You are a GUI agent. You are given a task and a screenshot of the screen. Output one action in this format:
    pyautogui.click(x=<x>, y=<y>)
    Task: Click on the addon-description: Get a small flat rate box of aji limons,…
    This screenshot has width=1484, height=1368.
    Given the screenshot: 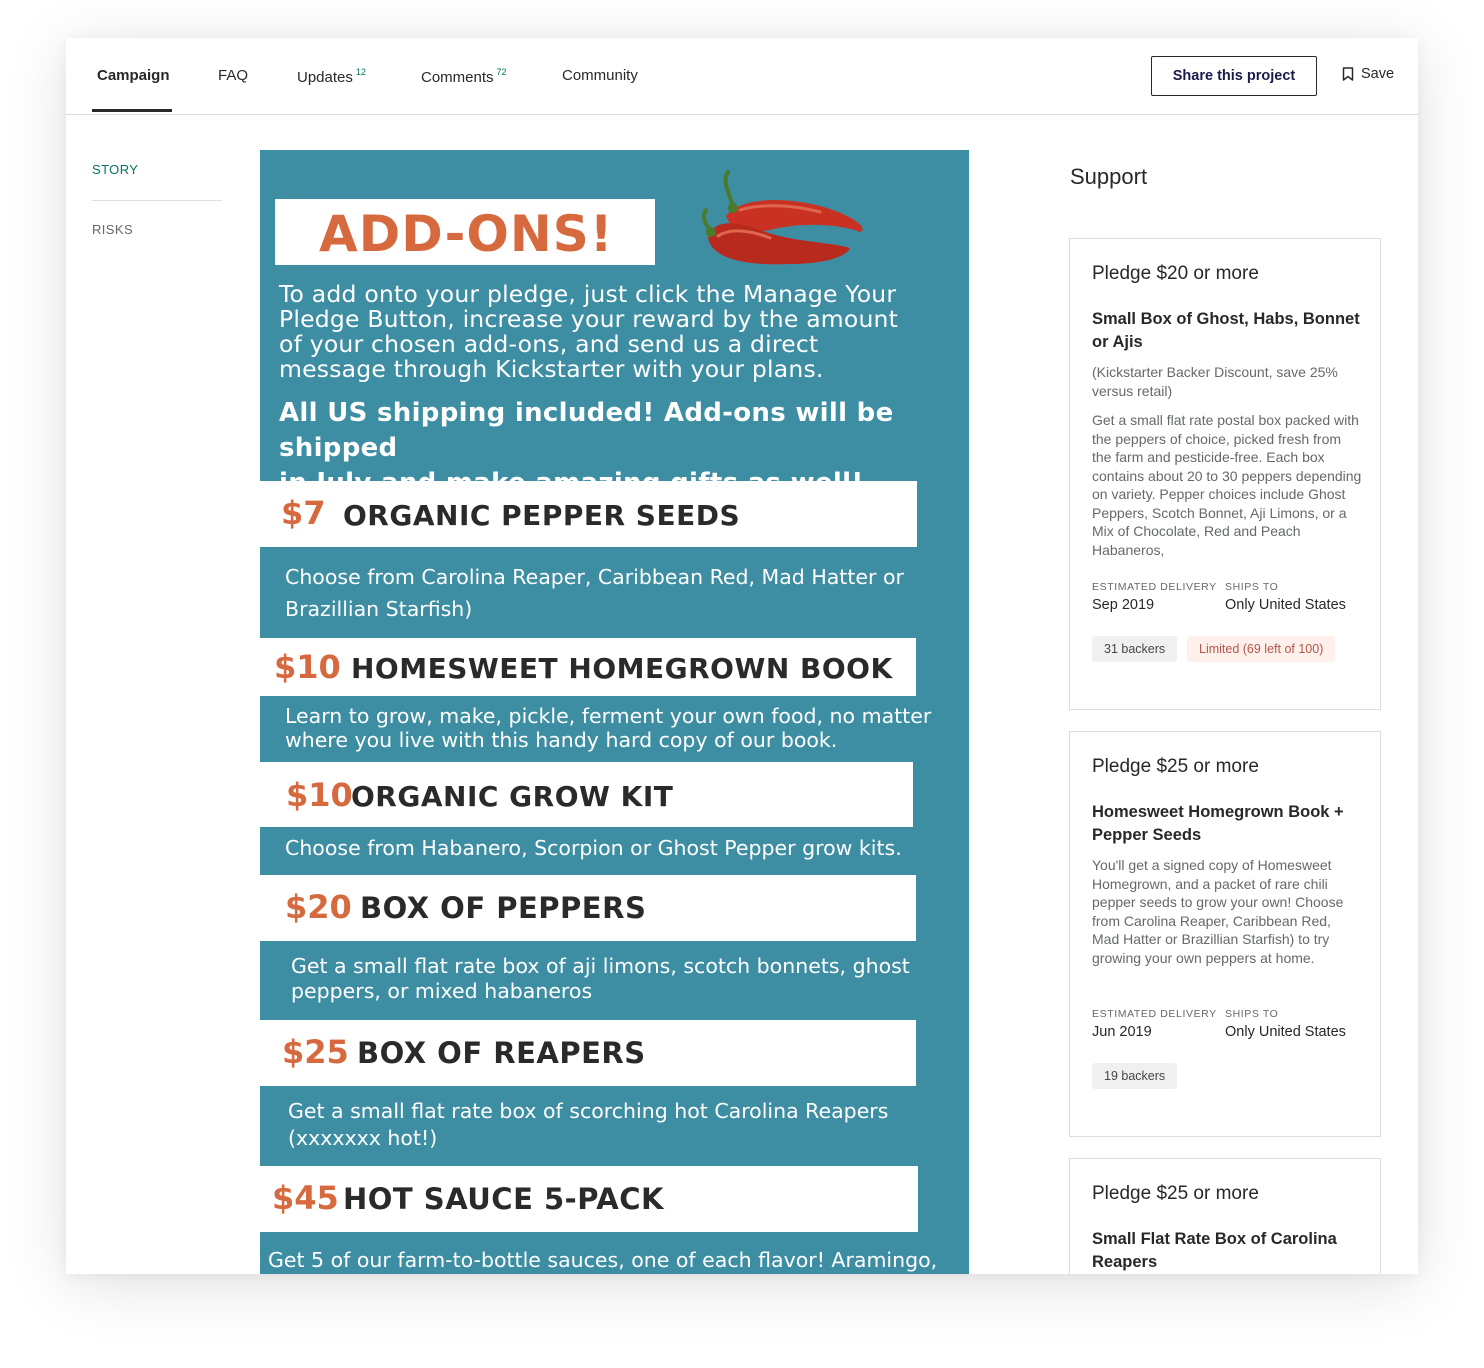 What is the action you would take?
    pyautogui.click(x=600, y=979)
    